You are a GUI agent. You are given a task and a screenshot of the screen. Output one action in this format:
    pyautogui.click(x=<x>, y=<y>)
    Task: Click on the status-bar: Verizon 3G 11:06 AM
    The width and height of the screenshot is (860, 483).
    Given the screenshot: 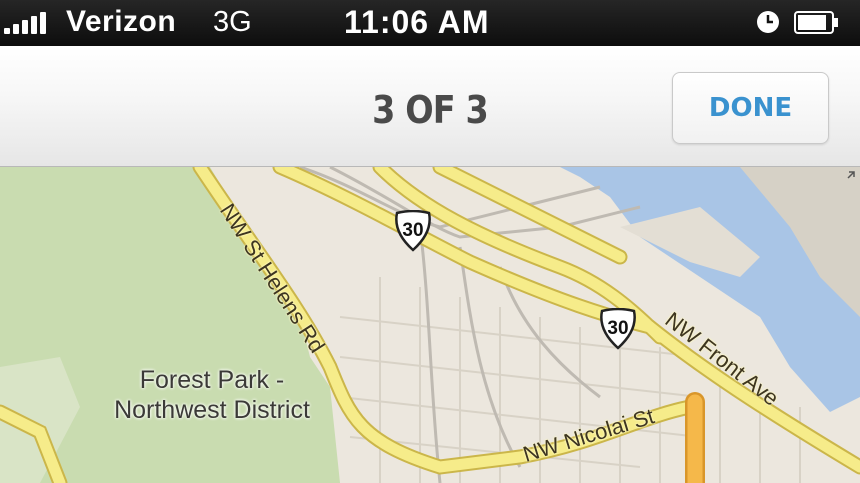 What is the action you would take?
    pyautogui.click(x=430, y=23)
    